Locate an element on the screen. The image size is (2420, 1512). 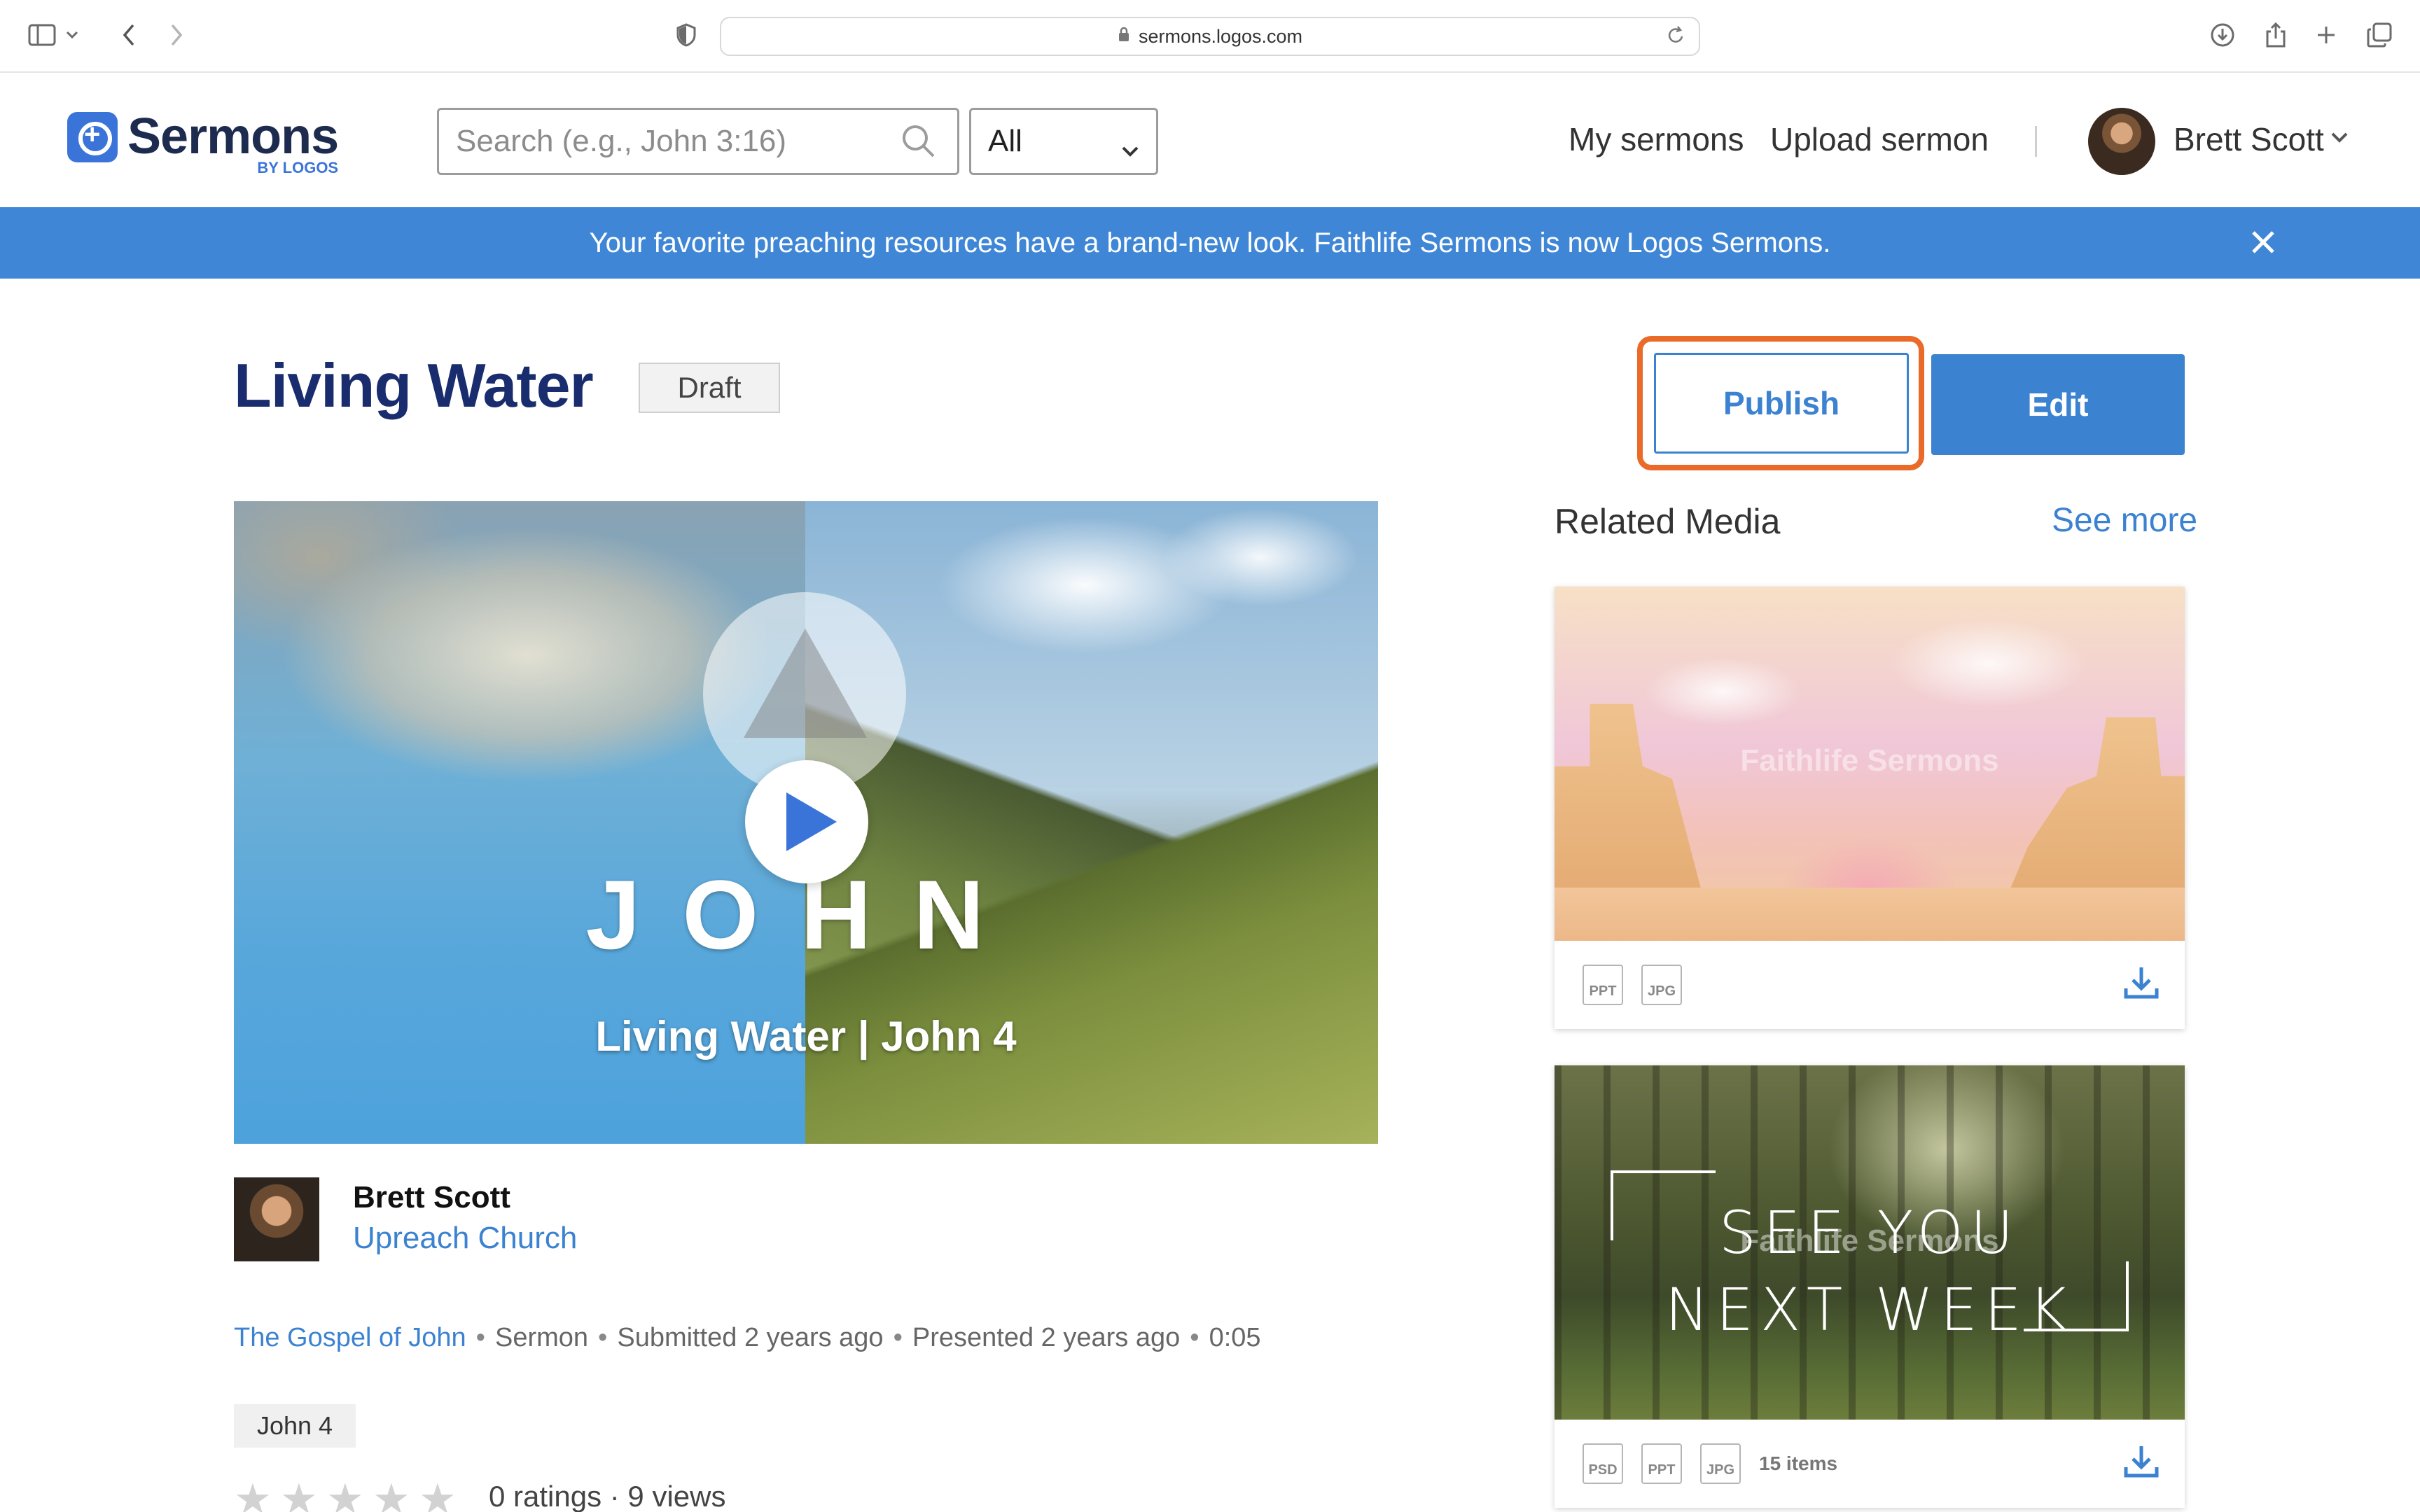
sermons-logo: Sermons BY LOGOS is located at coordinates (203, 142).